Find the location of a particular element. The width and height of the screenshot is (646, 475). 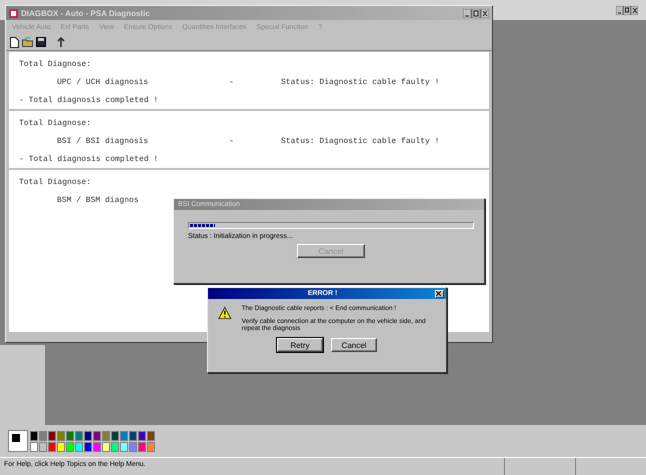

ecu-name: BSI / BSI diagnosis is located at coordinates (103, 141).